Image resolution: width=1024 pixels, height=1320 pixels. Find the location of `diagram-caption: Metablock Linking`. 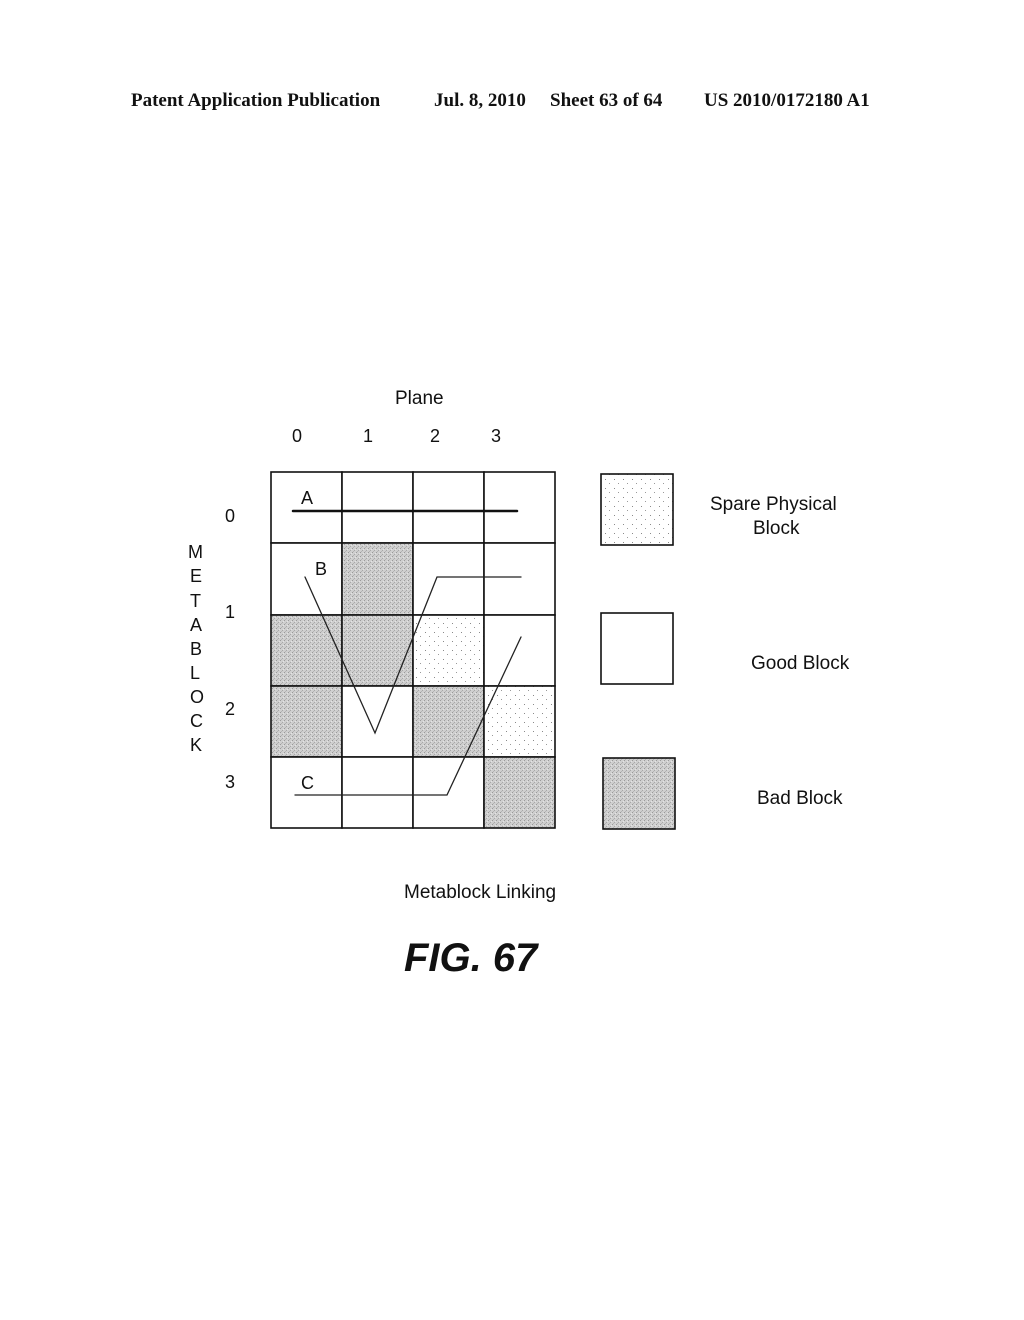

diagram-caption: Metablock Linking is located at coordinates (480, 892).